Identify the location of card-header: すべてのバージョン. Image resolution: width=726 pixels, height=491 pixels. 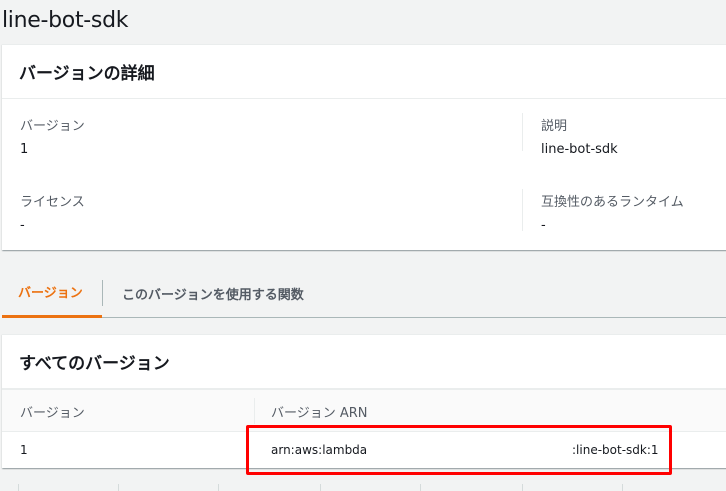
(364, 362).